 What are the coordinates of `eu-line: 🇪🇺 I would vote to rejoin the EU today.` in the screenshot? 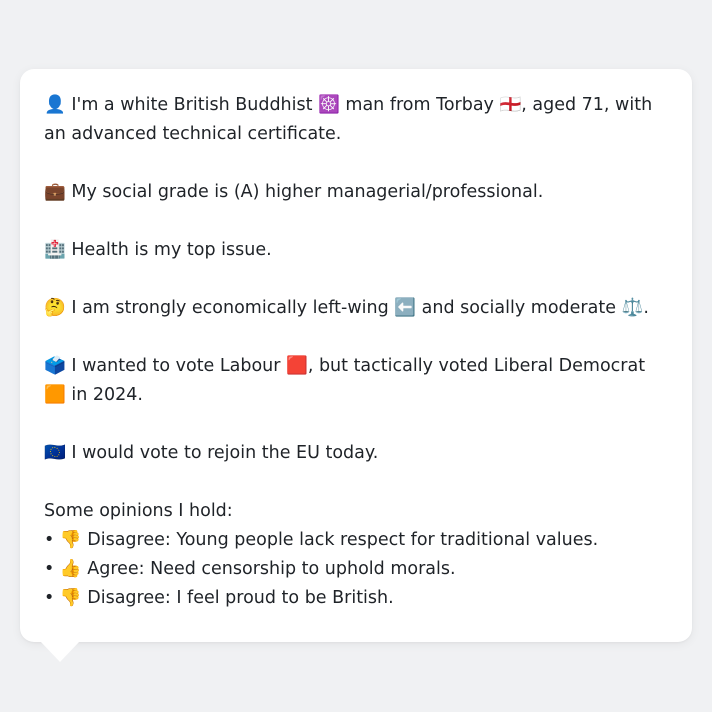 It's located at (211, 453).